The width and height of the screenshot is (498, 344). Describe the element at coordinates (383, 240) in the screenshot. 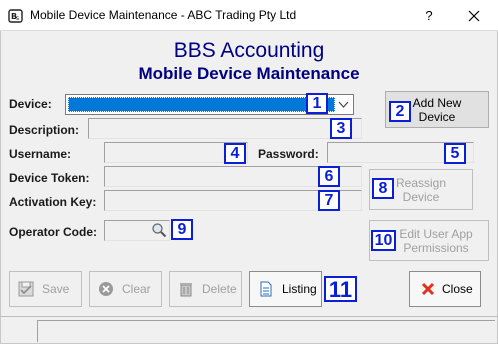

I see `callout-10: 10` at that location.